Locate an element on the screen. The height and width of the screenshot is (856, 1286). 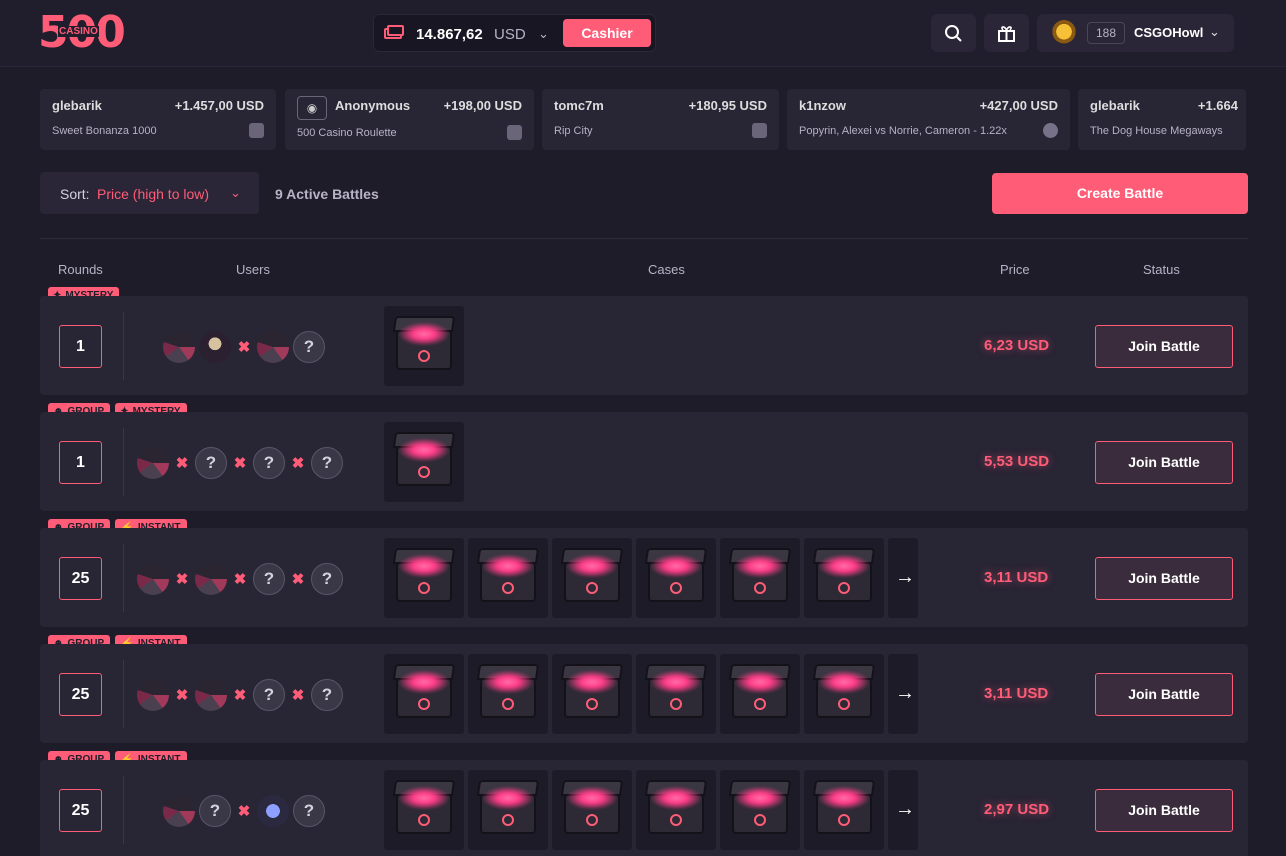
win-amount: +198,00 USD is located at coordinates (482, 105).